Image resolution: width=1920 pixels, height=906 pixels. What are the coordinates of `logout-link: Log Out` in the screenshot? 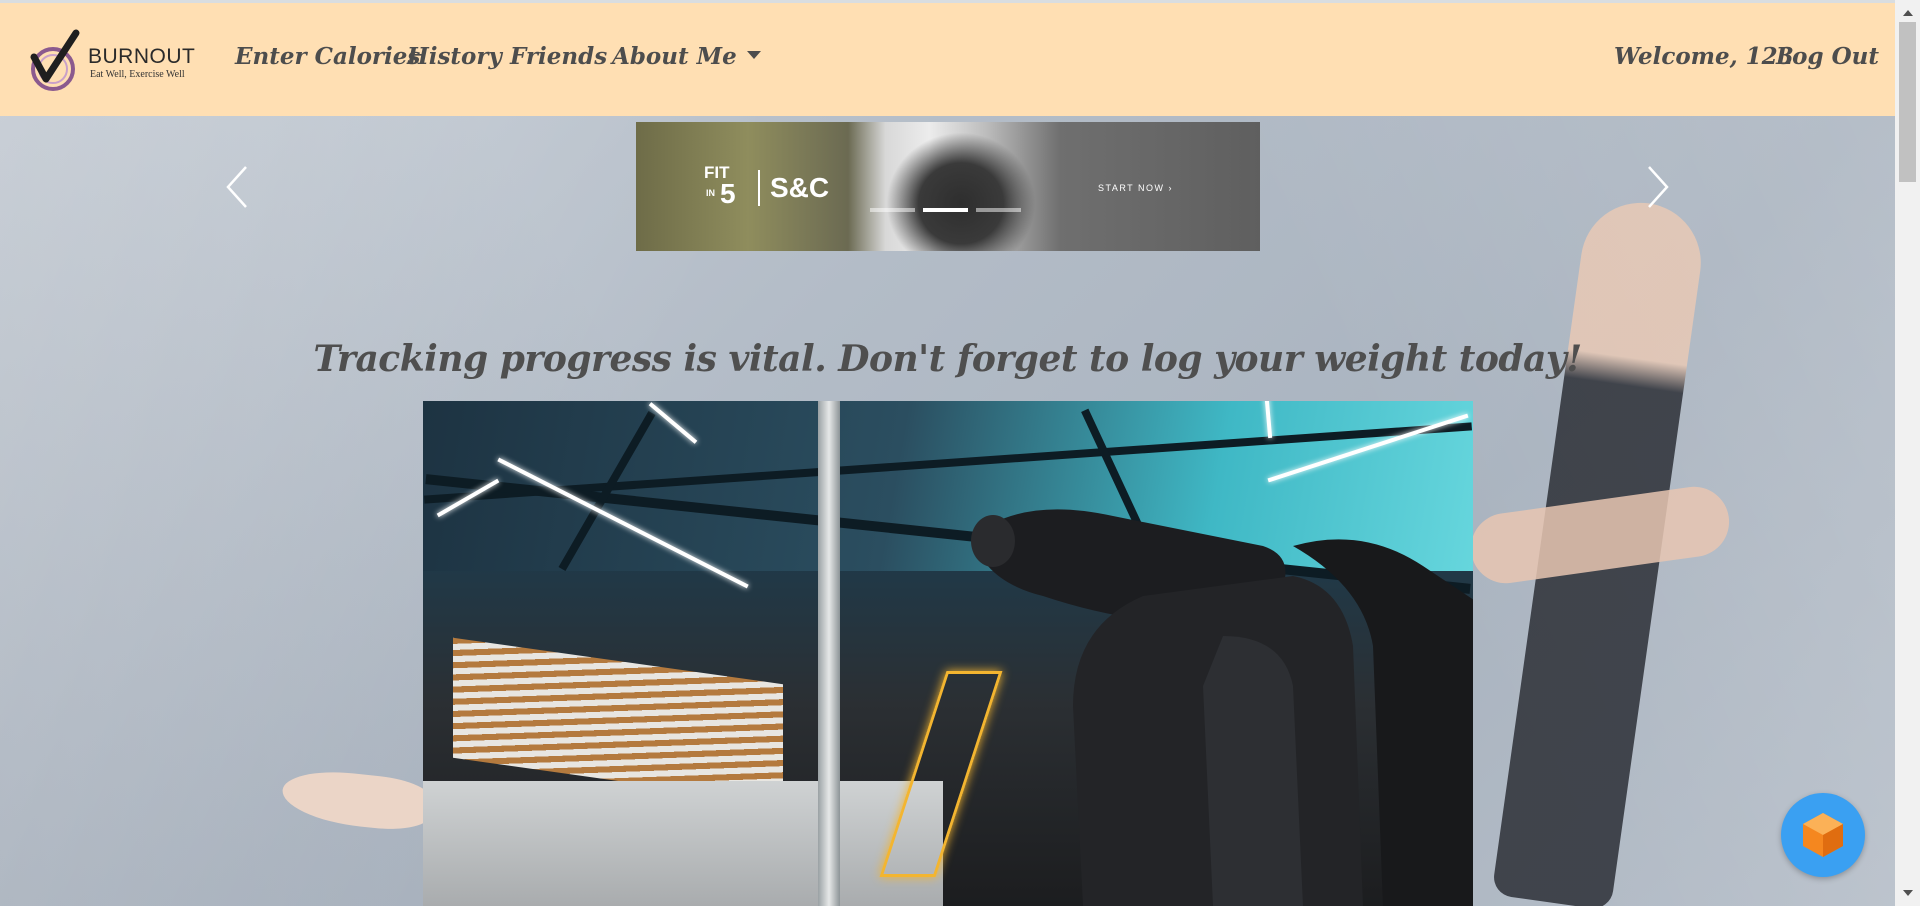 It's located at (1827, 56).